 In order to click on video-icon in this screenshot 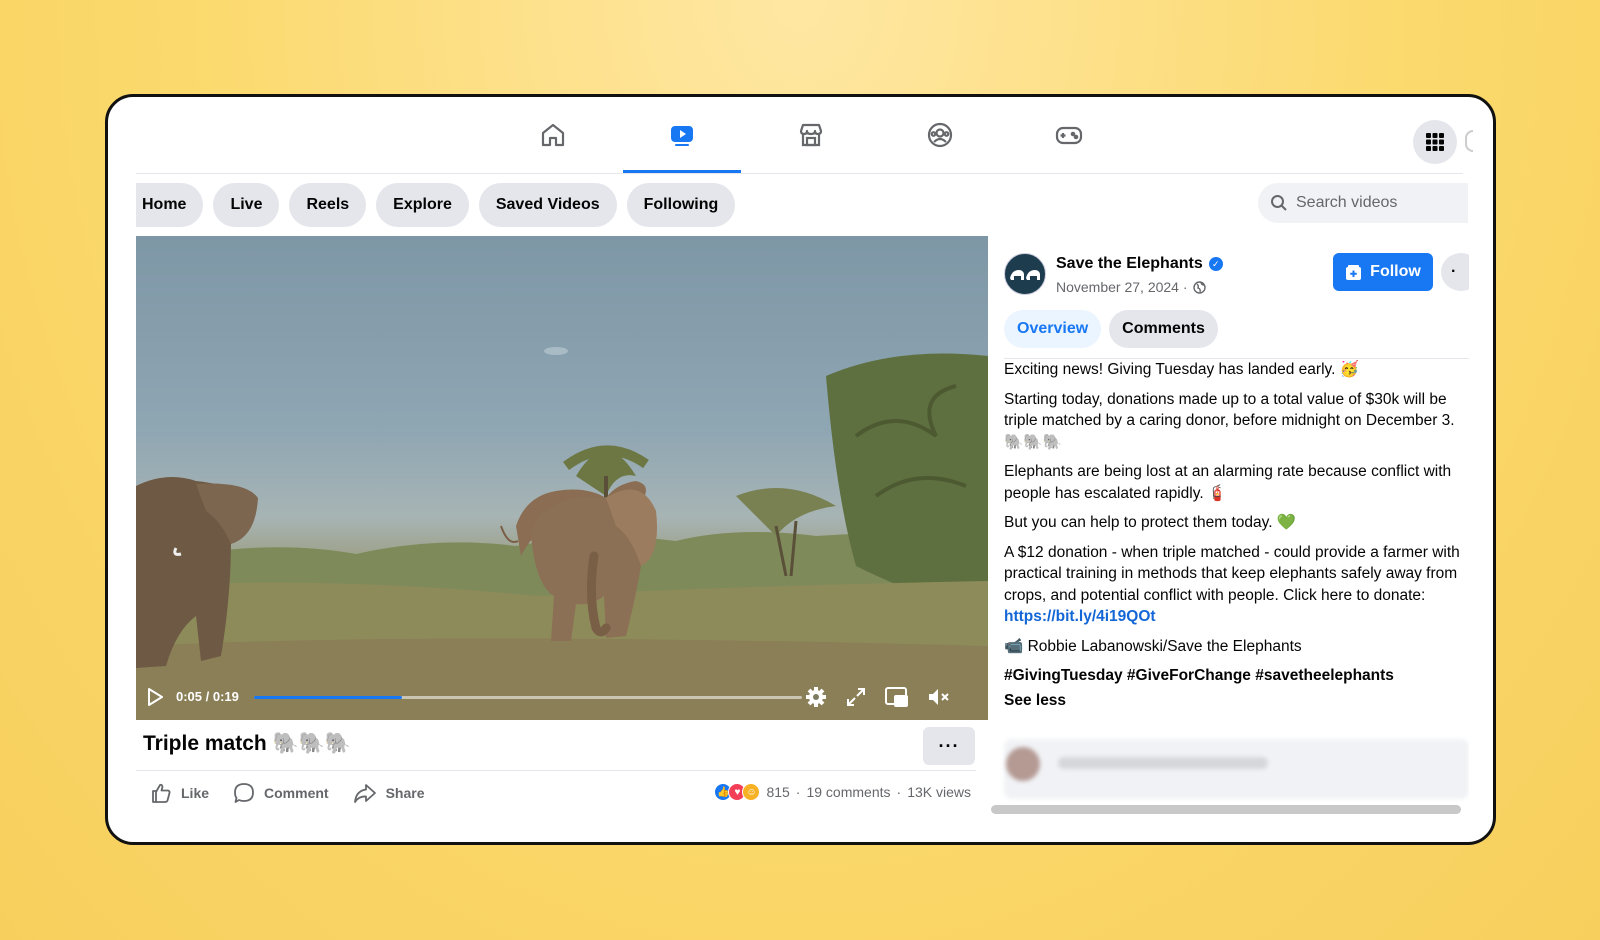, I will do `click(682, 136)`.